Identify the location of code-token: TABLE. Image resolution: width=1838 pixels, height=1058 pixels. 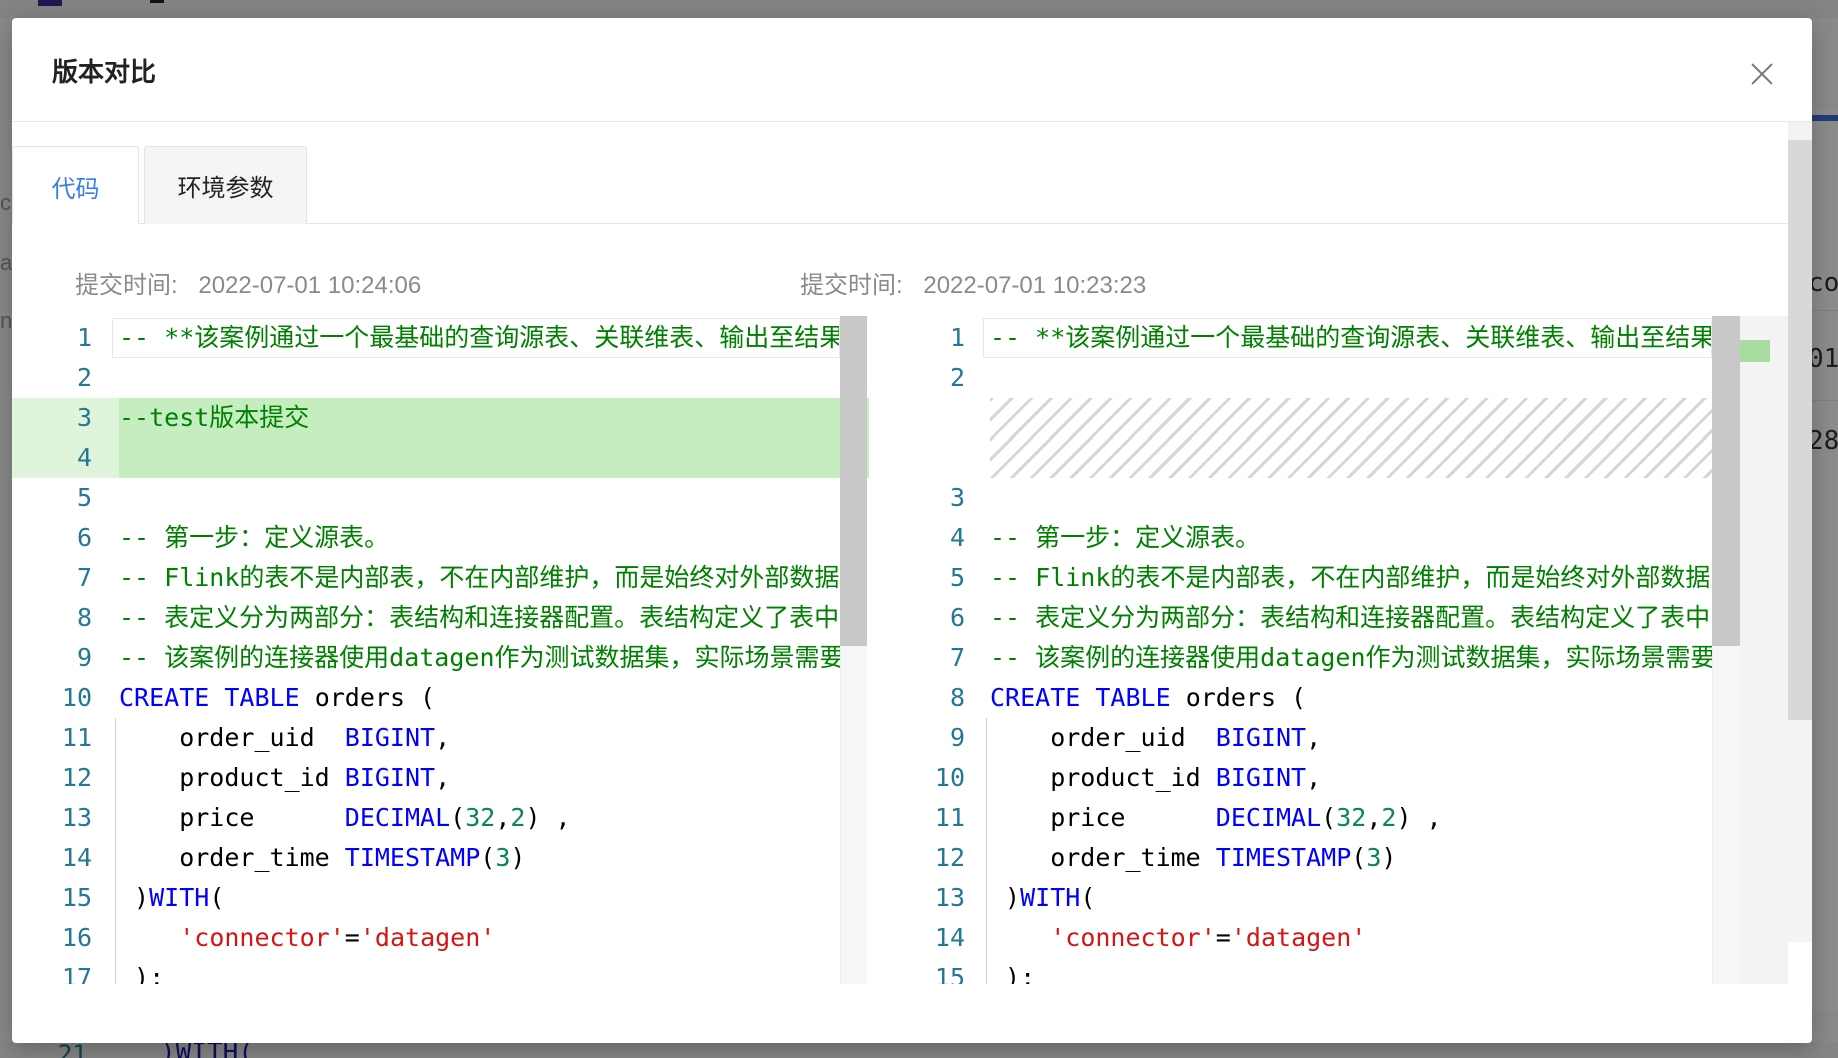
(1133, 697).